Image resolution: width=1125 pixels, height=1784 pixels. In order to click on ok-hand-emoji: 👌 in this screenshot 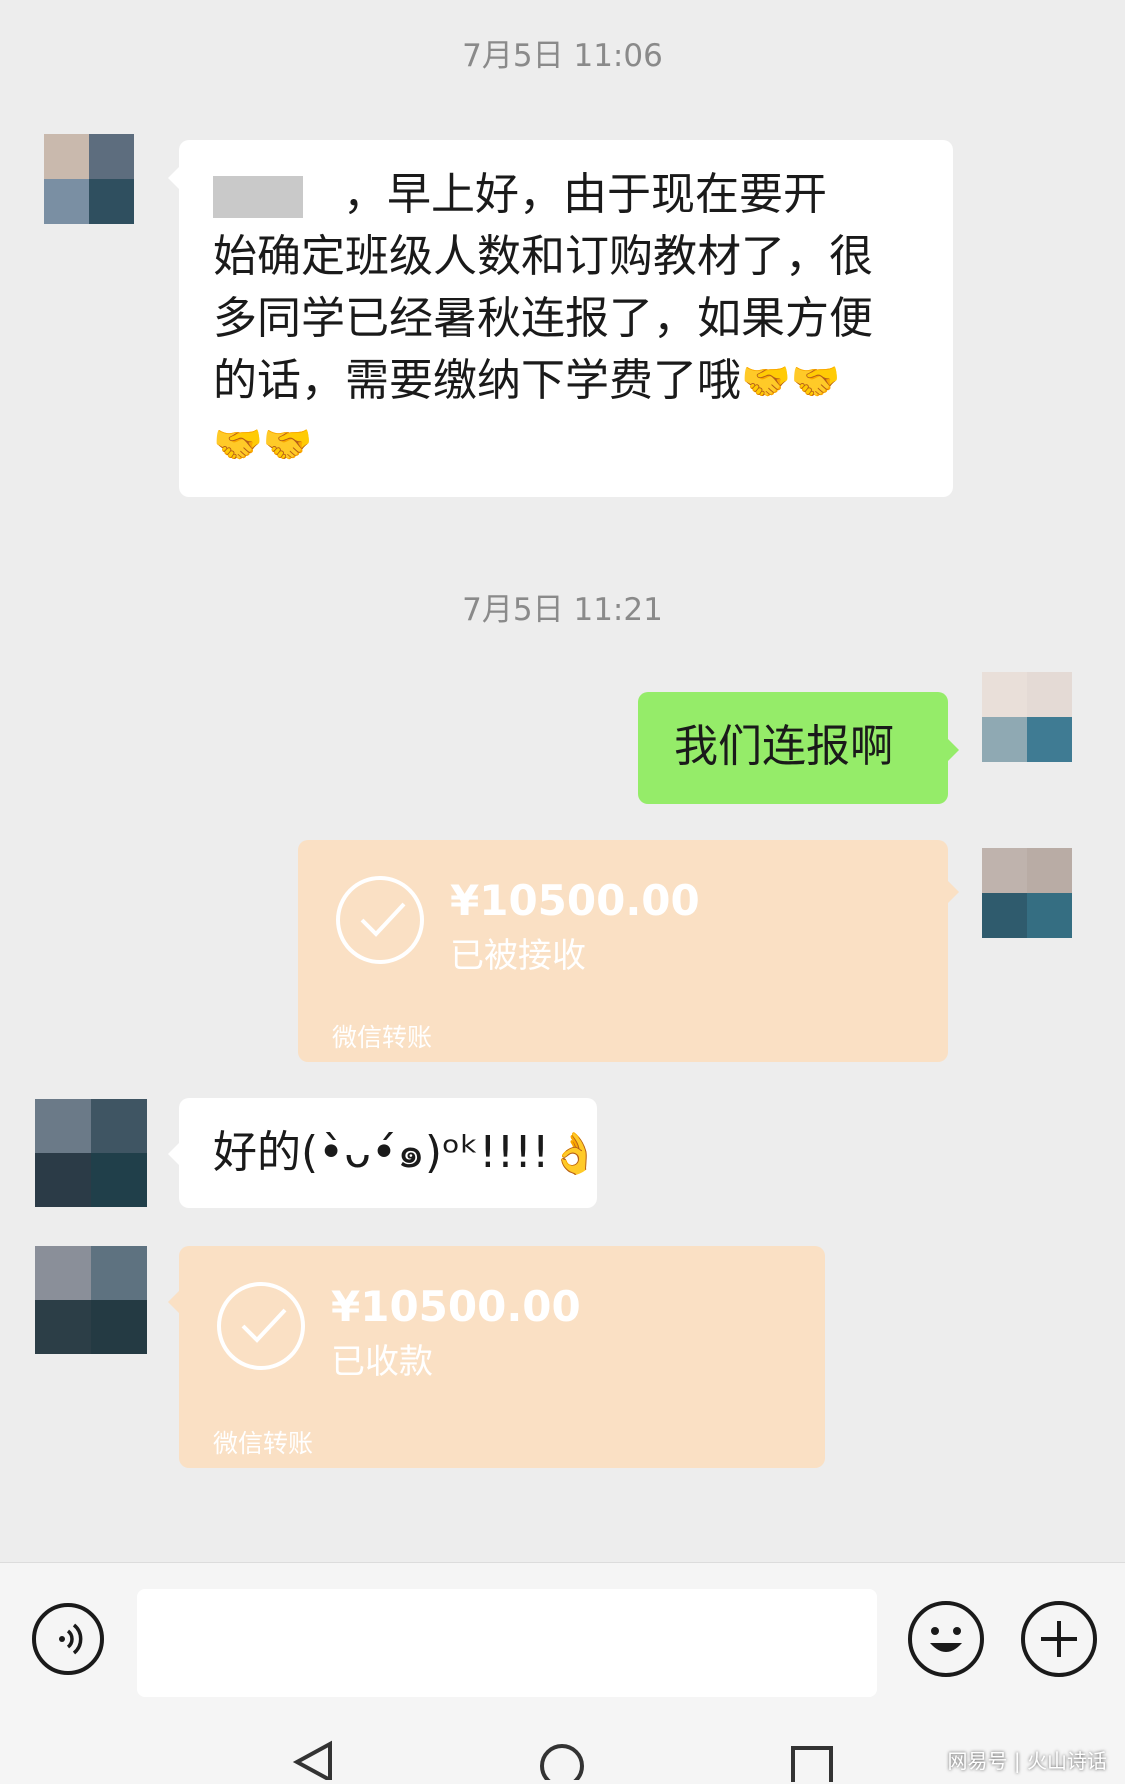, I will do `click(574, 1154)`.